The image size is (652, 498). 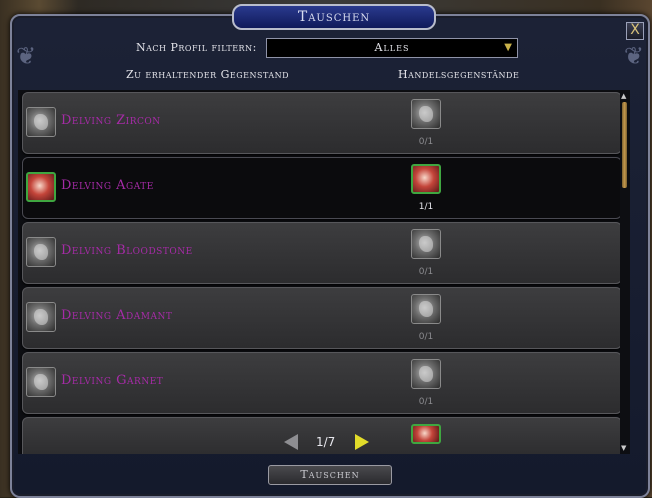 What do you see at coordinates (624, 145) in the screenshot?
I see `scrollbar-thumb` at bounding box center [624, 145].